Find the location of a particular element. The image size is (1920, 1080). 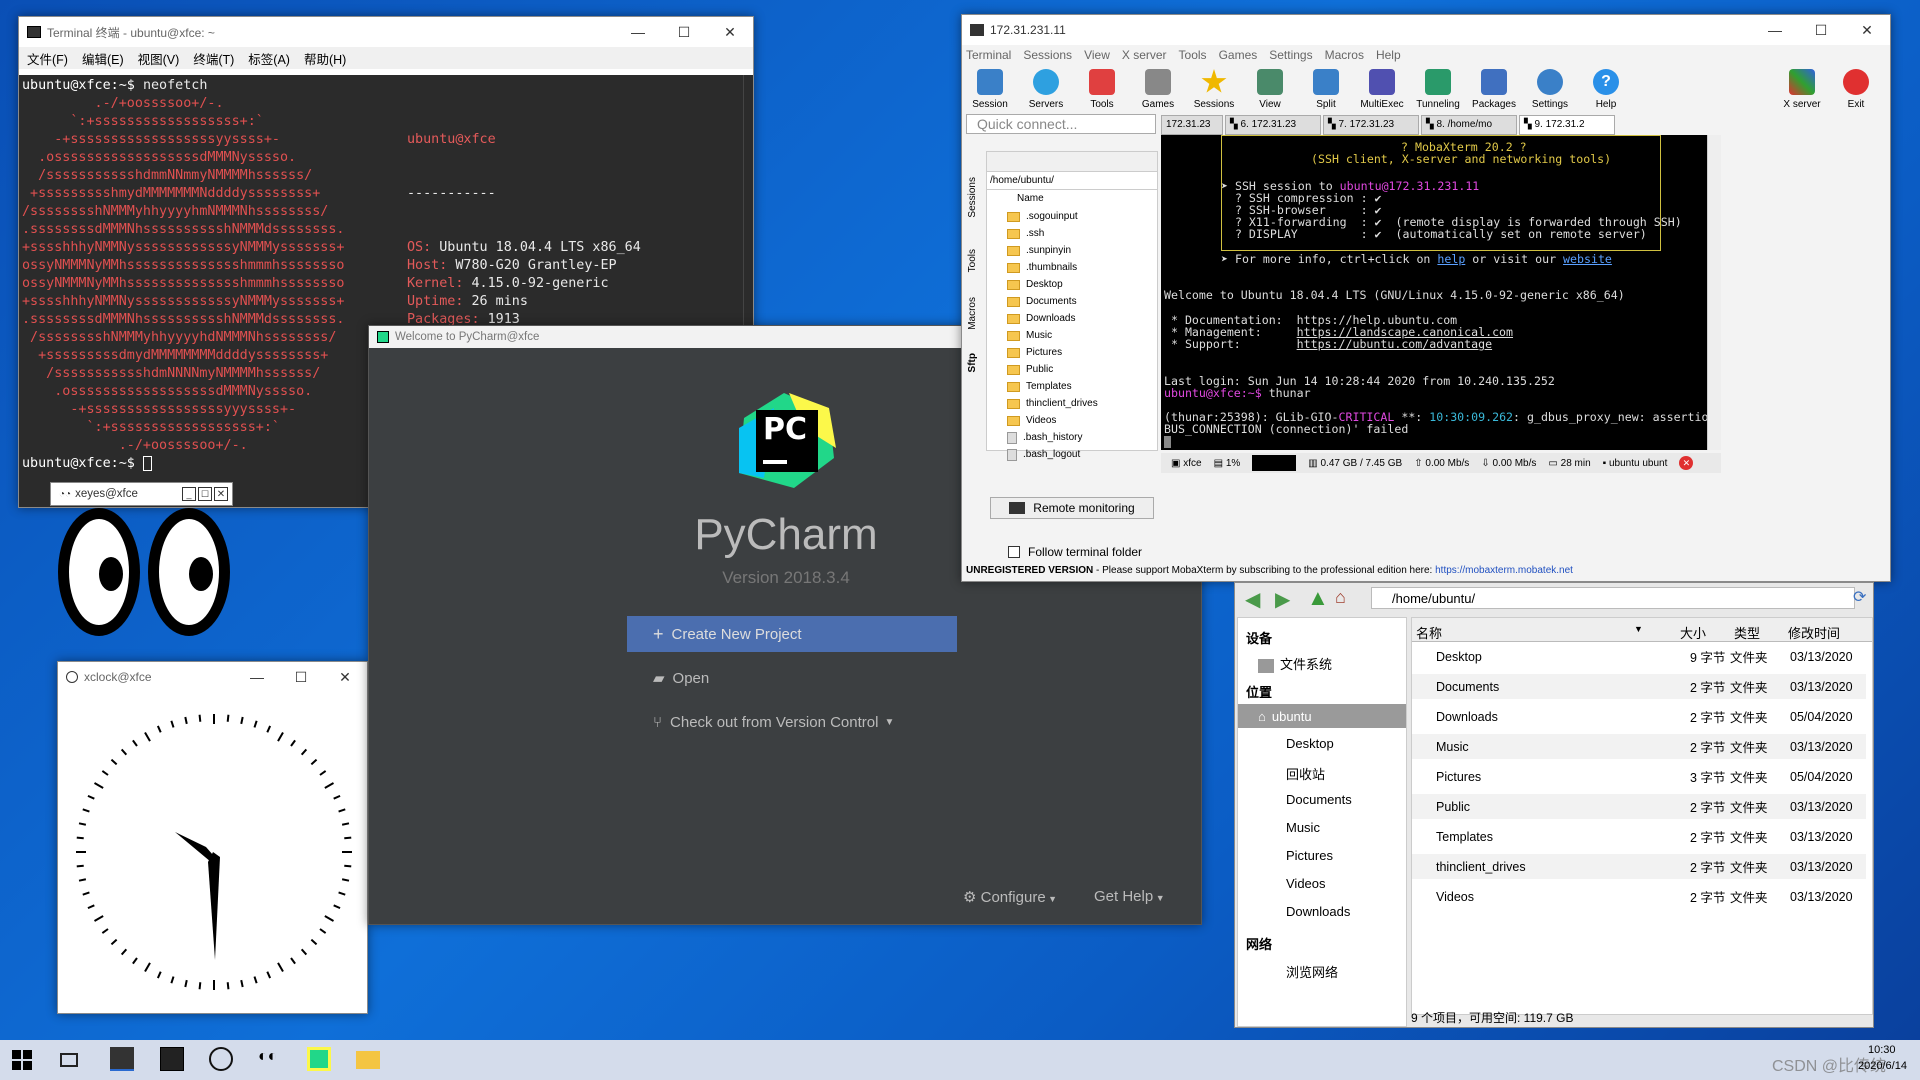

moba-menu-view: View is located at coordinates (1097, 55).